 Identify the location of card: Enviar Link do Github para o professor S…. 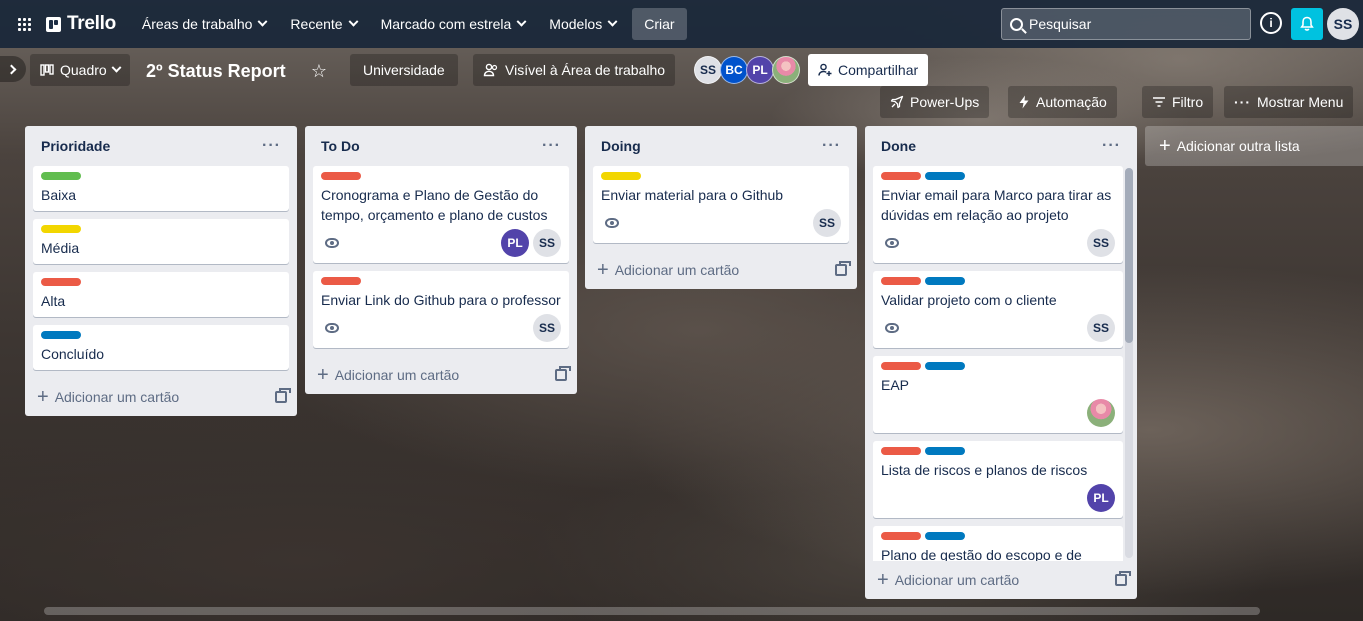
(441, 309).